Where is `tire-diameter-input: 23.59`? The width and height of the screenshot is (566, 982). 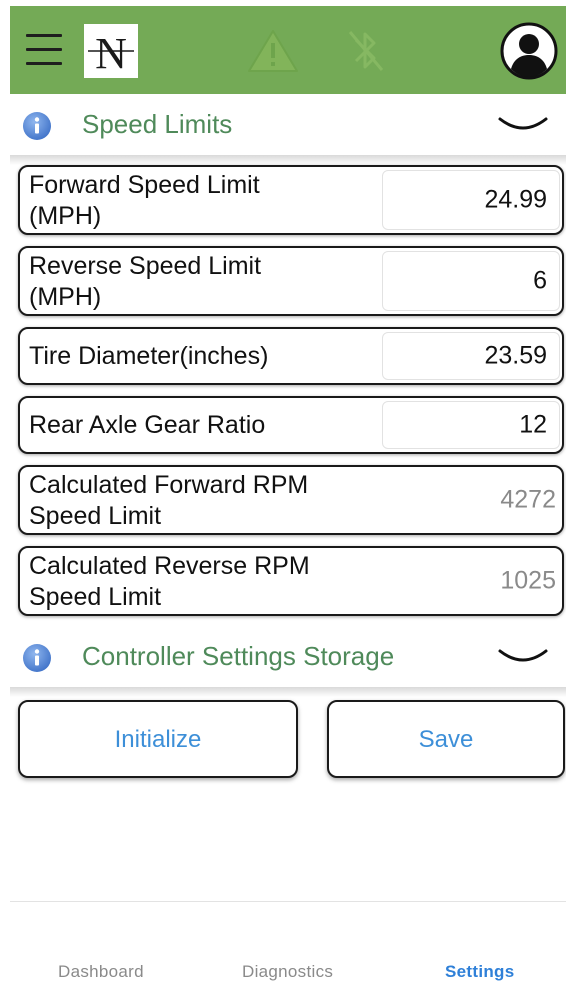
tire-diameter-input: 23.59 is located at coordinates (471, 356).